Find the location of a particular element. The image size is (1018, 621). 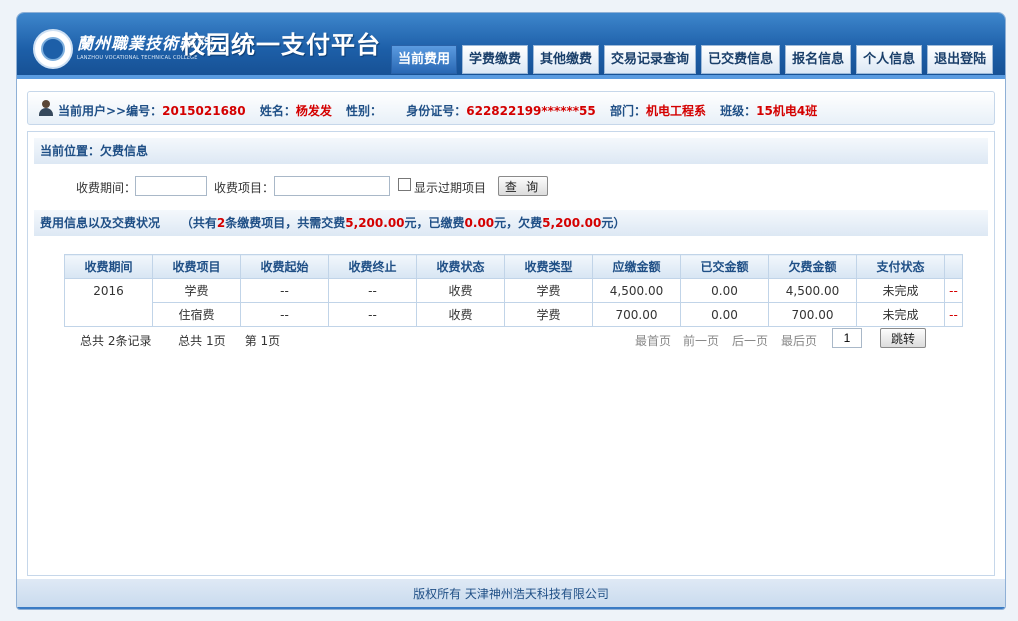

first-page-link: 最首页 is located at coordinates (653, 340).